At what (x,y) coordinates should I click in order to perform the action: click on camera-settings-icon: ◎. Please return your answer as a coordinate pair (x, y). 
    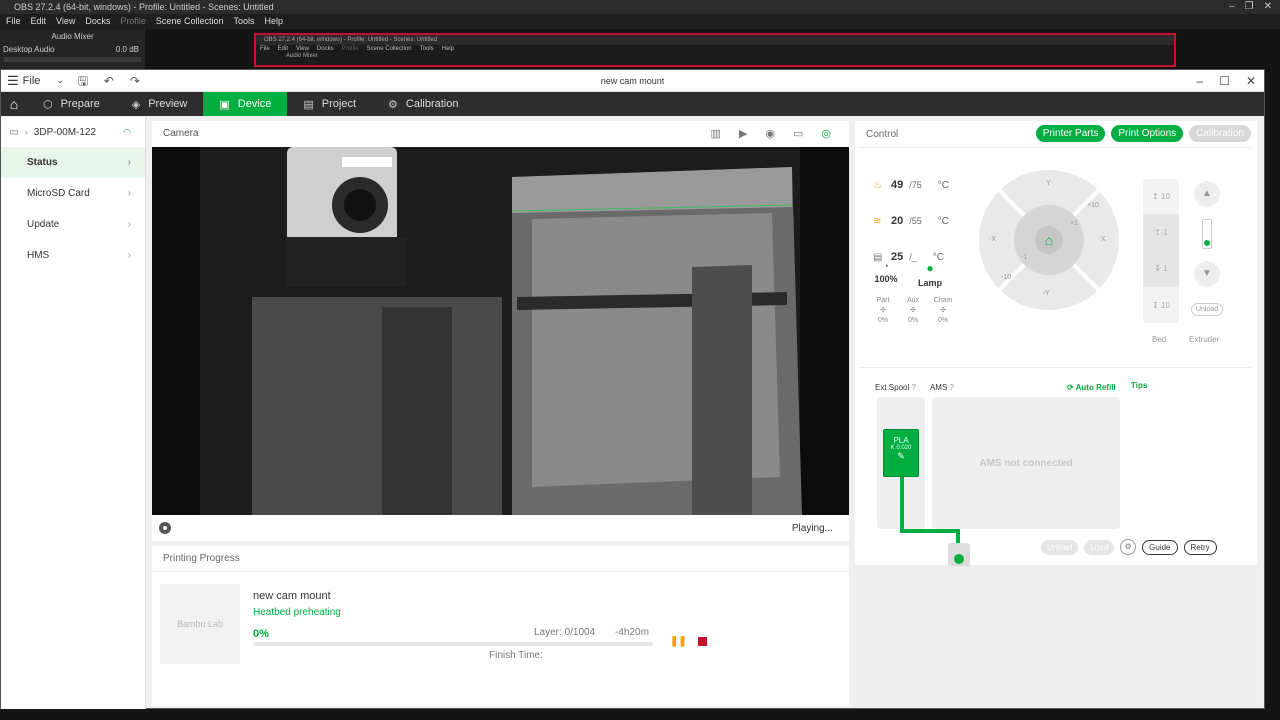
    Looking at the image, I should click on (826, 133).